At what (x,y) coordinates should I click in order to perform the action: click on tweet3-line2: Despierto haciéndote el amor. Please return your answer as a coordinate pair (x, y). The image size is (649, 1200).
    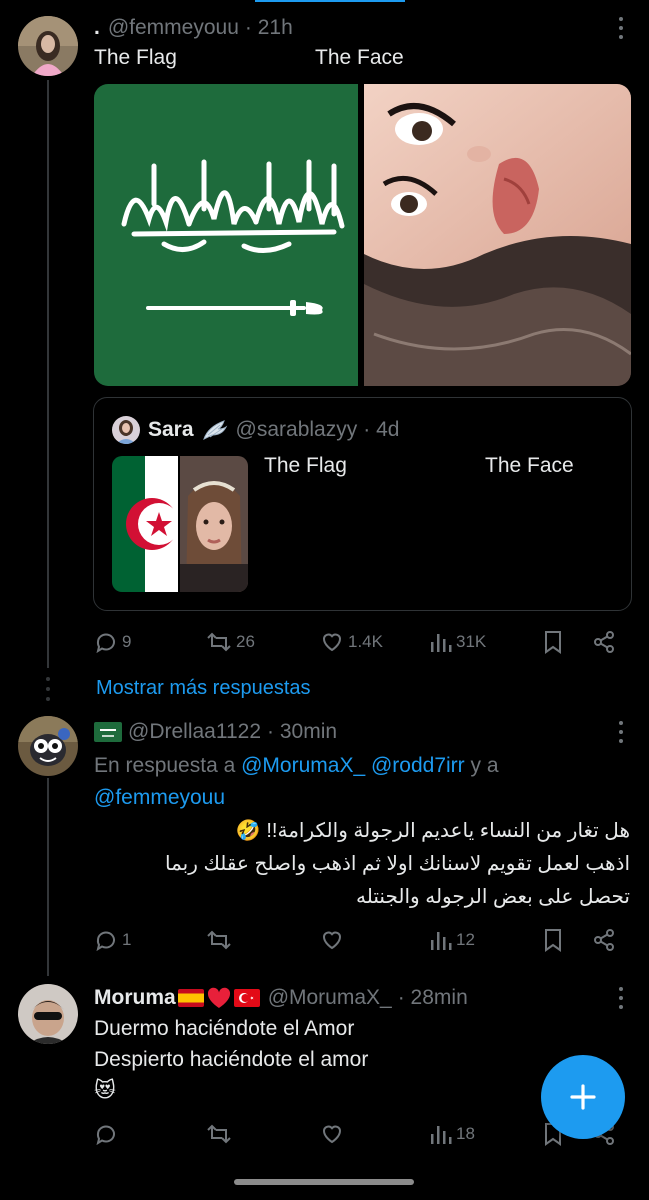
    Looking at the image, I should click on (231, 1059).